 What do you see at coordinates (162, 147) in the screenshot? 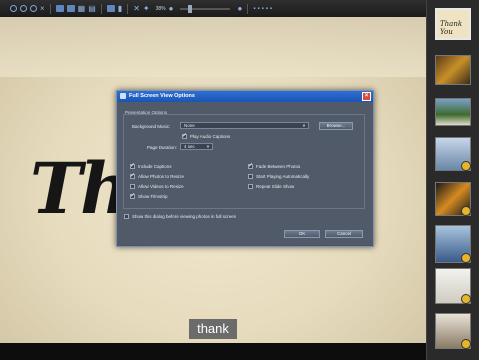
I see `page-duration-label: Page Duration:` at bounding box center [162, 147].